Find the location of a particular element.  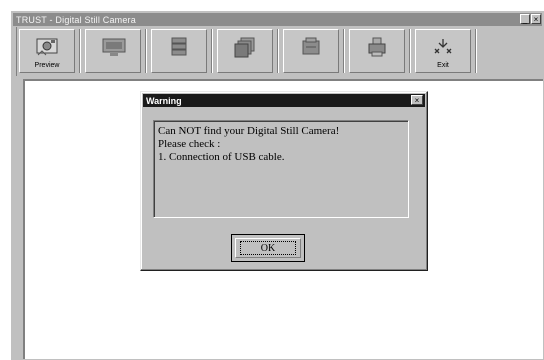

window-titlebar: TRUST - Digital Still Camera _ × is located at coordinates (277, 19).